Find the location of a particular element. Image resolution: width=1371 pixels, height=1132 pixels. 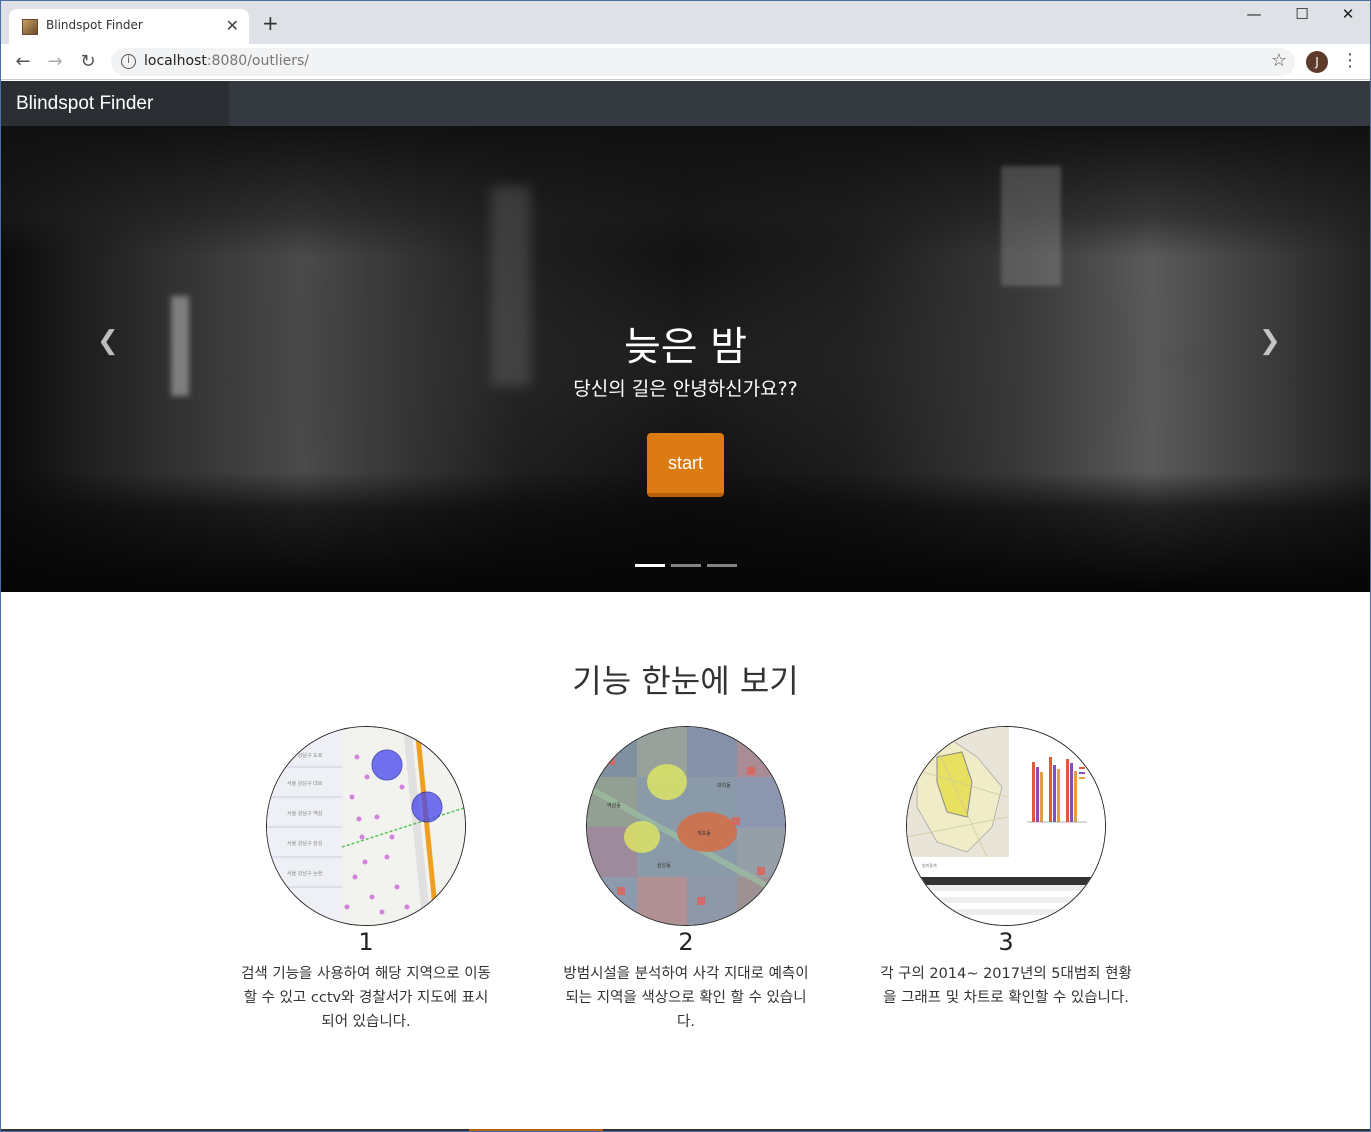

svg-text: 역삼동 is located at coordinates (614, 805).